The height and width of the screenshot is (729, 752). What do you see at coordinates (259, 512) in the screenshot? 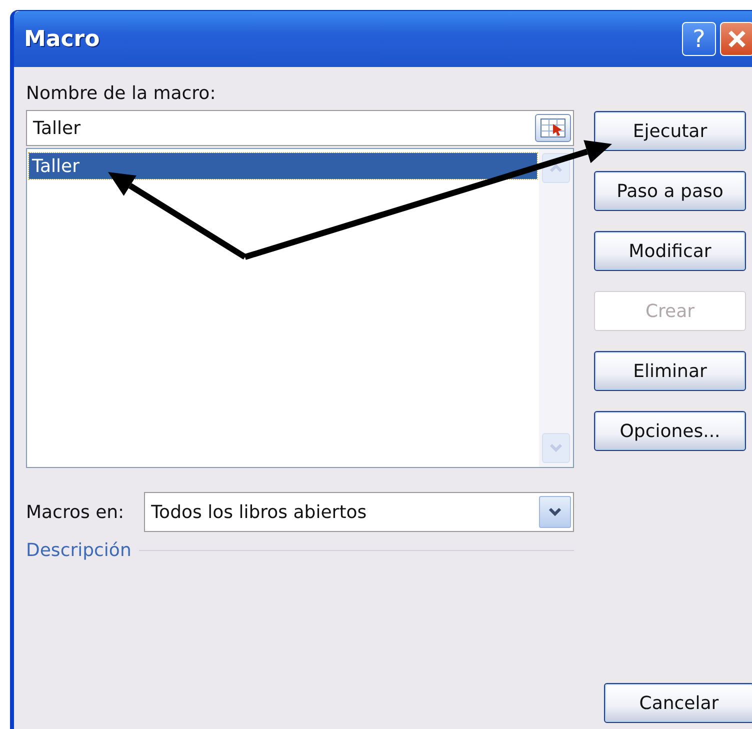
I see `dropdown-value: Todos los libros abiertos` at bounding box center [259, 512].